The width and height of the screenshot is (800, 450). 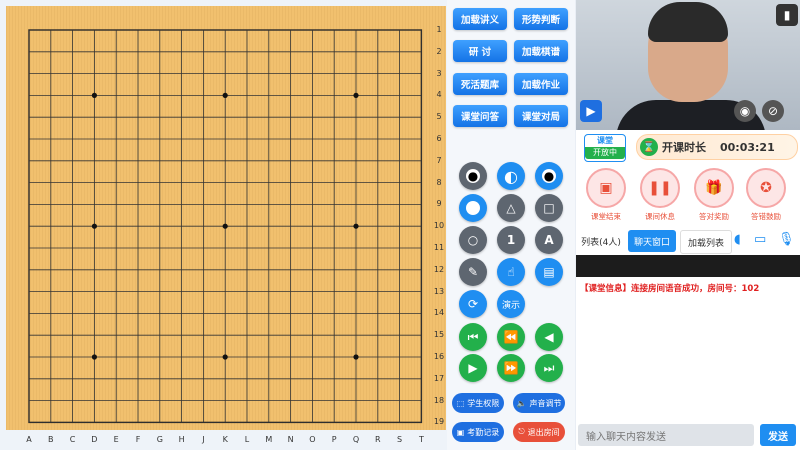 I want to click on person-hair, so click(x=688, y=22).